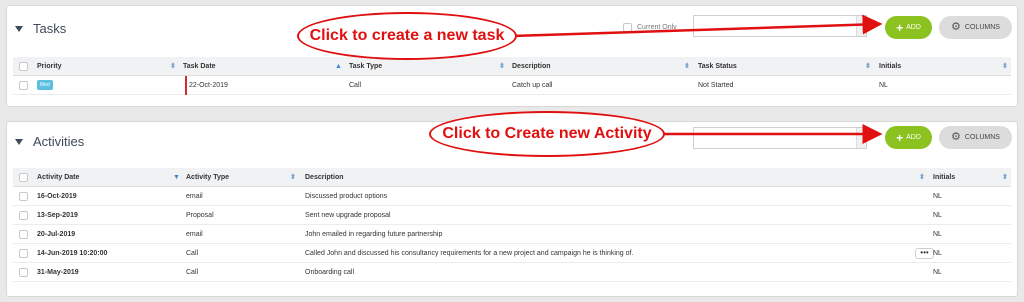 This screenshot has height=302, width=1024. I want to click on activity-description-cell: Sent new upgrade proposal, so click(348, 215).